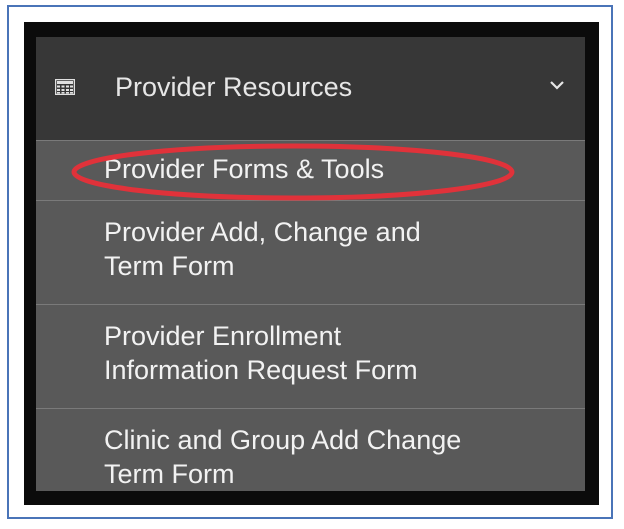 The height and width of the screenshot is (529, 624). I want to click on menu-item-label: Clinic and Group Add Change Term Form, so click(283, 457).